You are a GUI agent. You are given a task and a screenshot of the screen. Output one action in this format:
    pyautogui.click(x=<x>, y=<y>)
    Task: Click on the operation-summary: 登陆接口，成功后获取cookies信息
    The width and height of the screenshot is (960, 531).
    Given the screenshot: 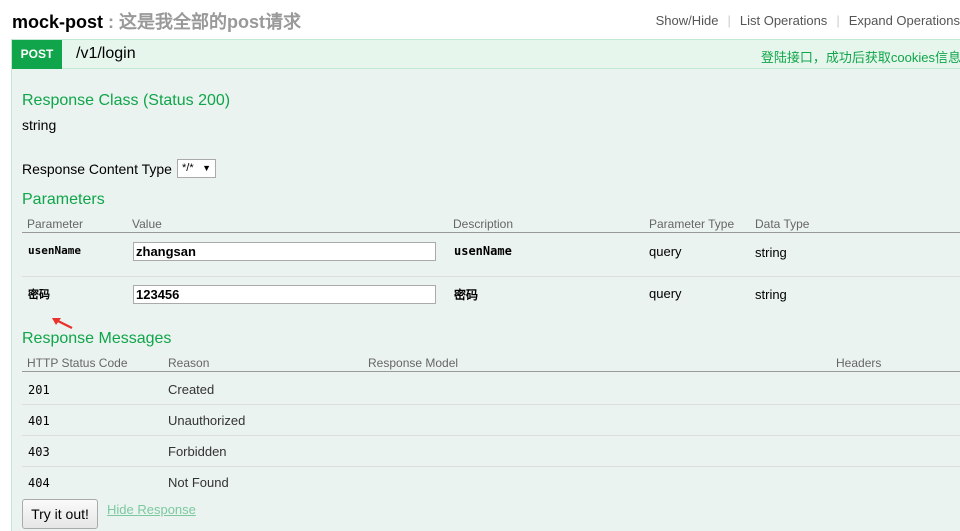 What is the action you would take?
    pyautogui.click(x=860, y=56)
    